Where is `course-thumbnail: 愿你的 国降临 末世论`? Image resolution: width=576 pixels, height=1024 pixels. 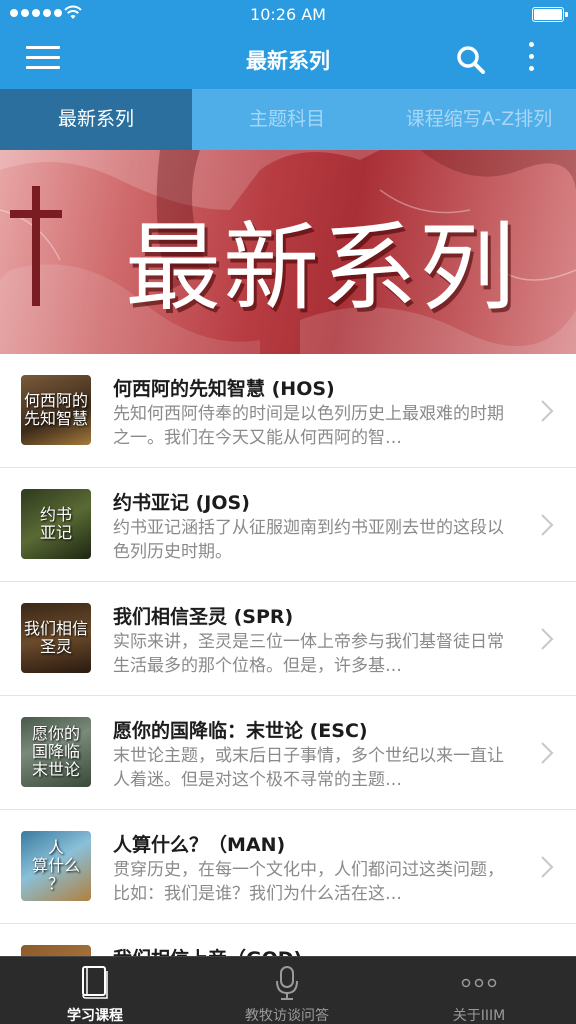
course-thumbnail: 愿你的 国降临 末世论 is located at coordinates (56, 752).